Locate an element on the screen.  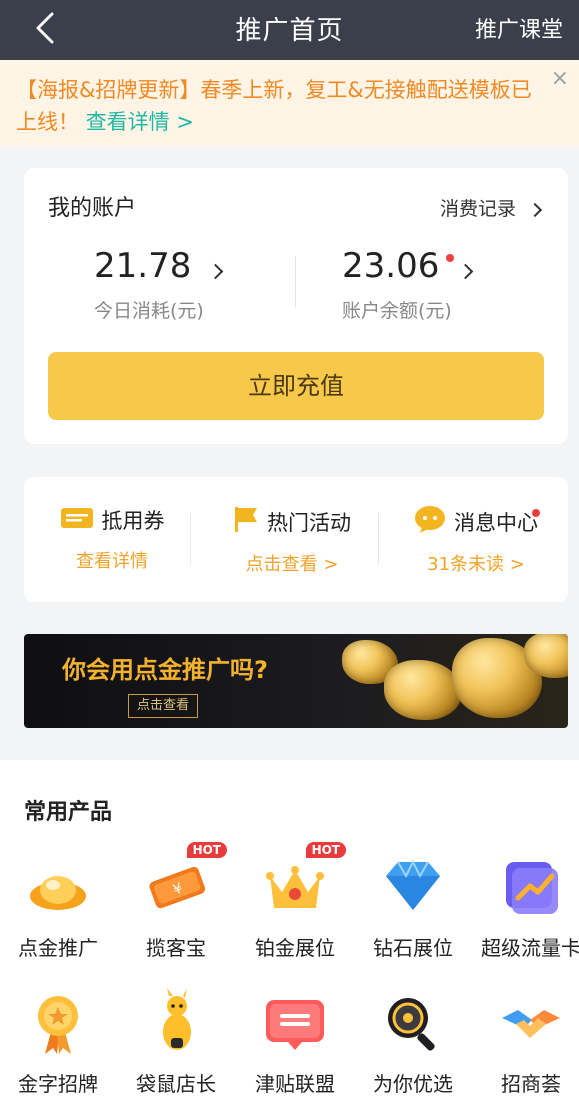
product-weiniyouxuan: 为你优选 is located at coordinates (413, 1042).